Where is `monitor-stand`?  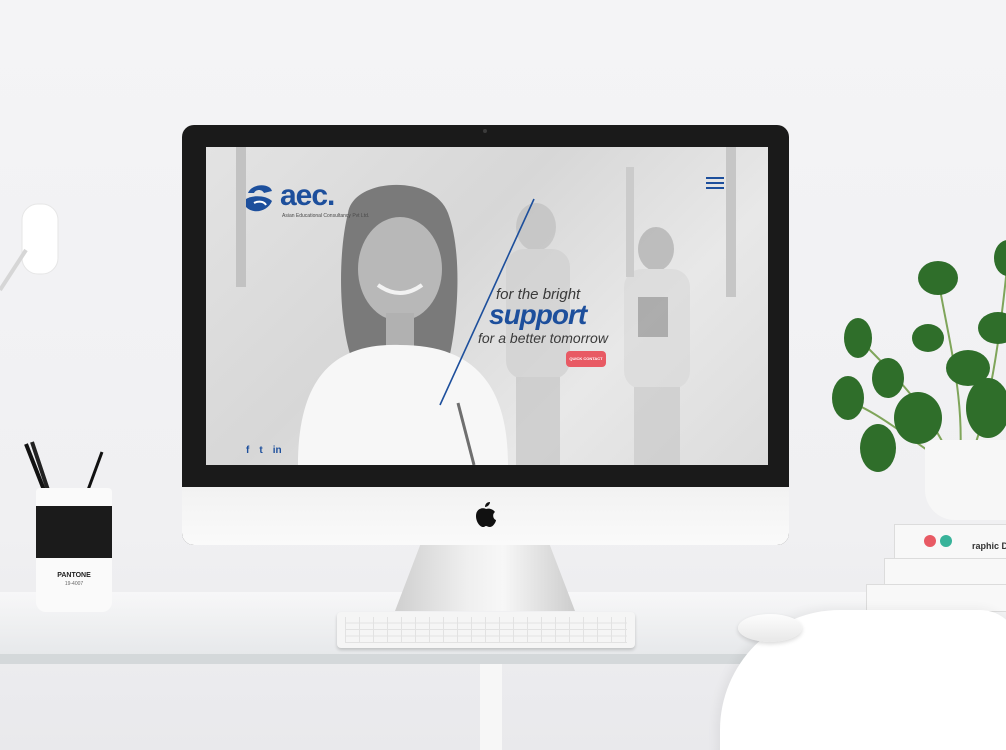
monitor-stand is located at coordinates (485, 578).